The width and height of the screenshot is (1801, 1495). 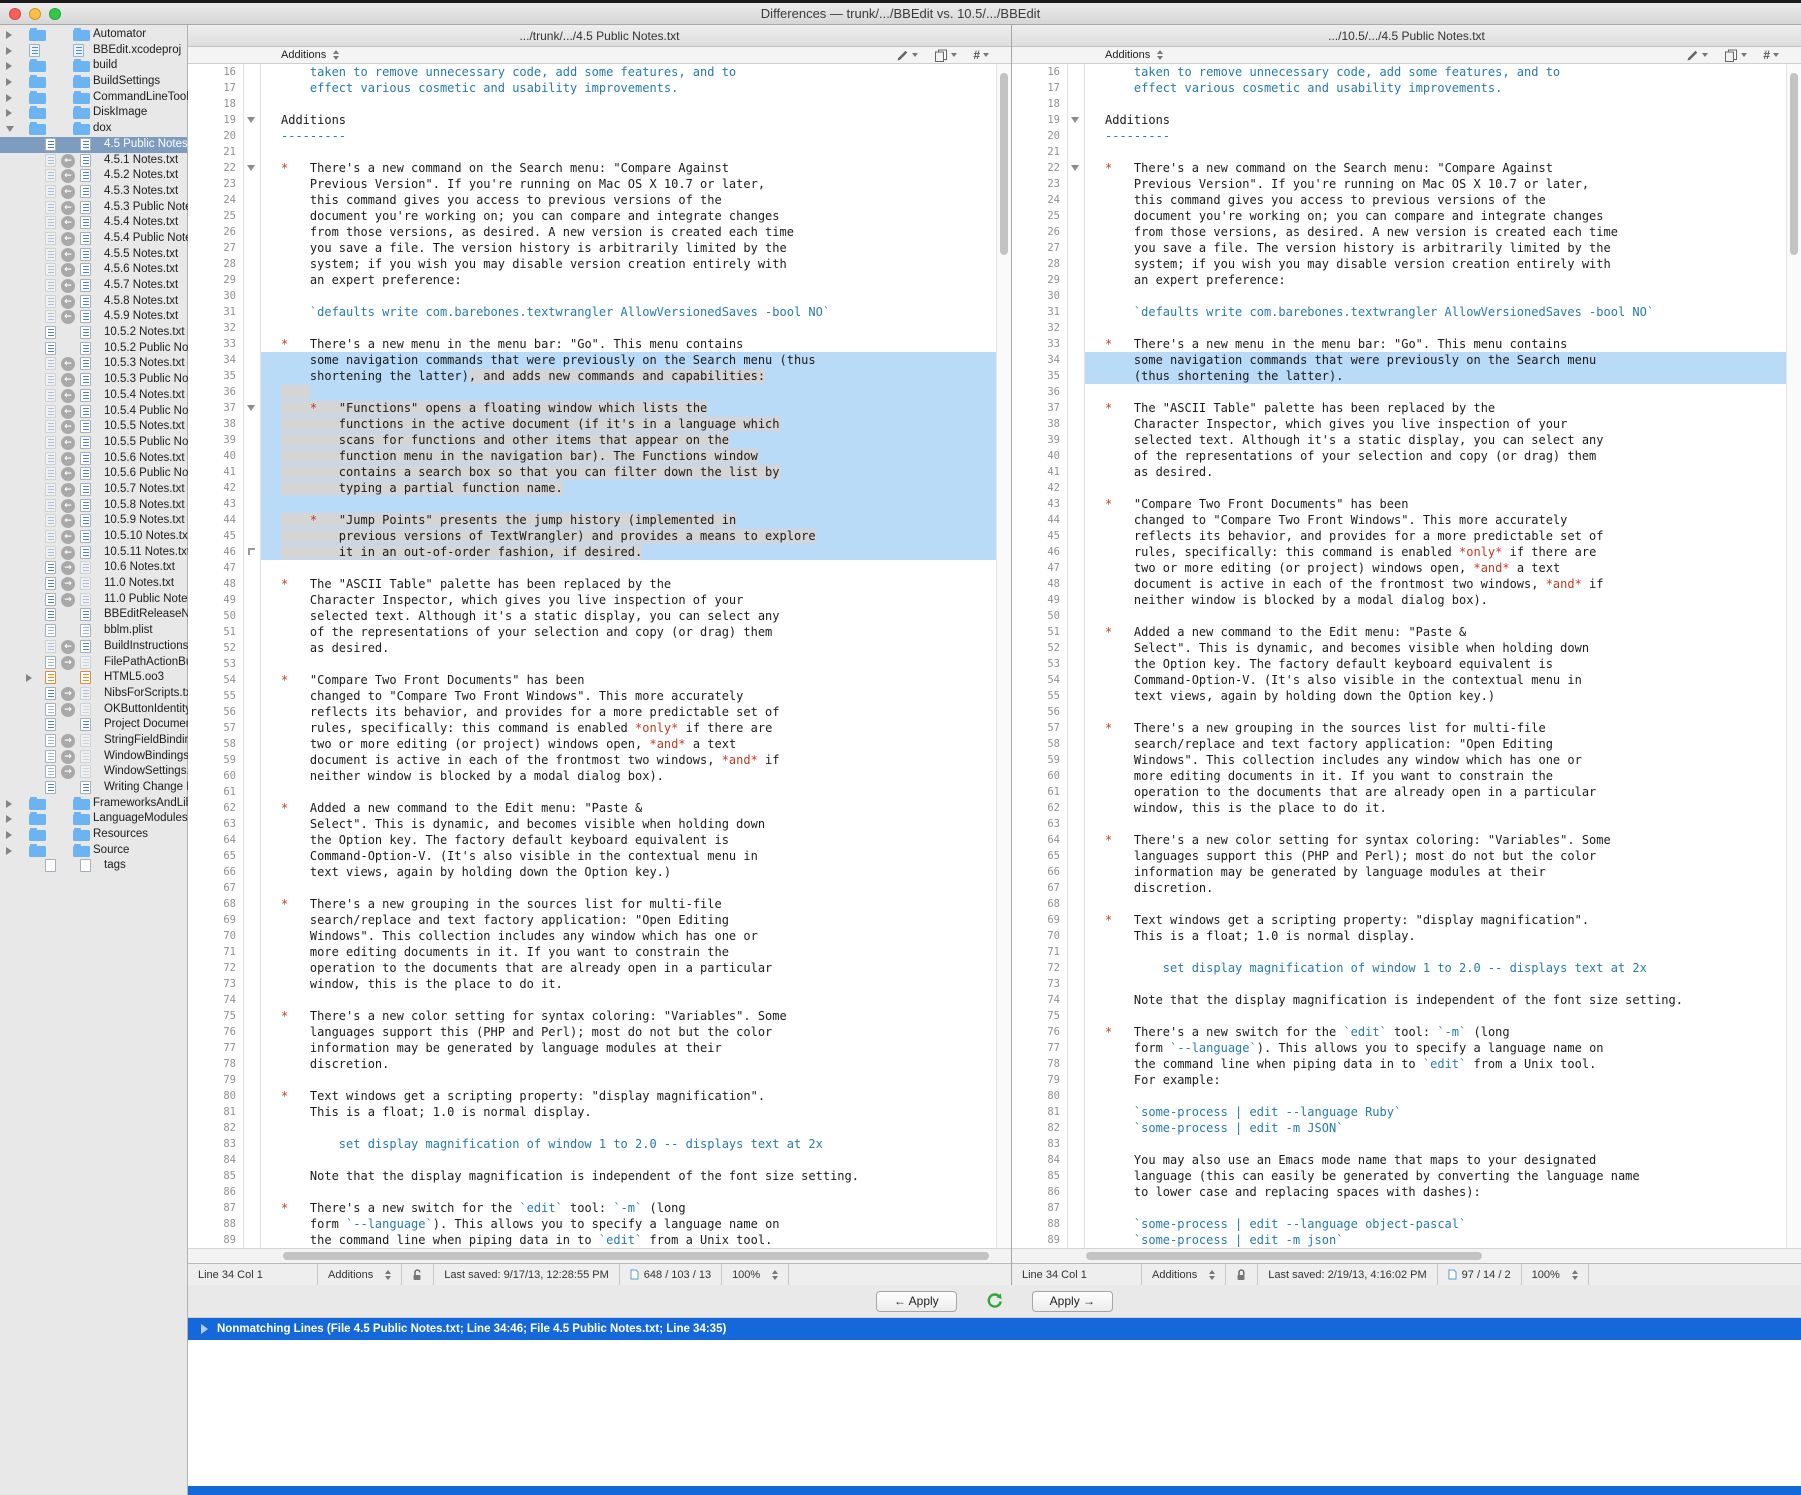 What do you see at coordinates (93, 176) in the screenshot?
I see `sidebar-item: ← 4.5.2 Notes.txt` at bounding box center [93, 176].